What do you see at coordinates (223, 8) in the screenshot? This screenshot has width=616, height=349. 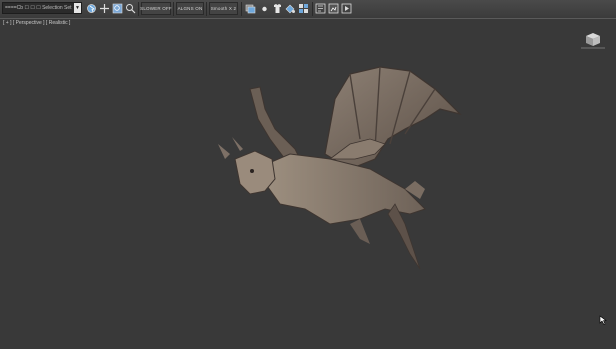 I see `smooth-button: Smooth X 2` at bounding box center [223, 8].